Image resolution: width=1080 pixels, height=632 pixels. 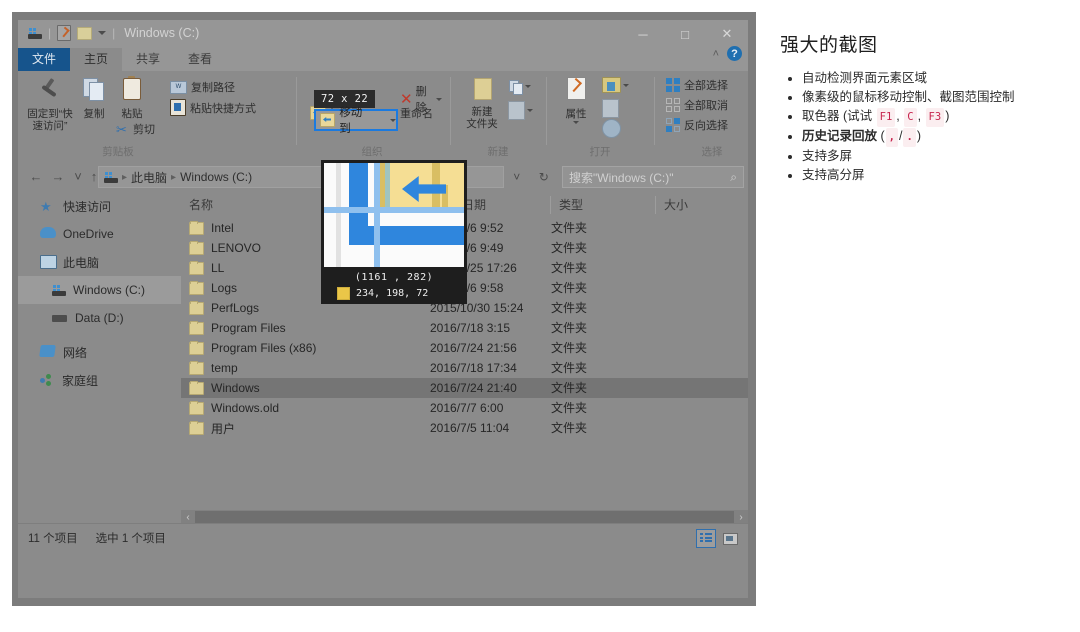 What do you see at coordinates (99, 206) in the screenshot?
I see `sidebar-item-quick-access: ★ 快速访问` at bounding box center [99, 206].